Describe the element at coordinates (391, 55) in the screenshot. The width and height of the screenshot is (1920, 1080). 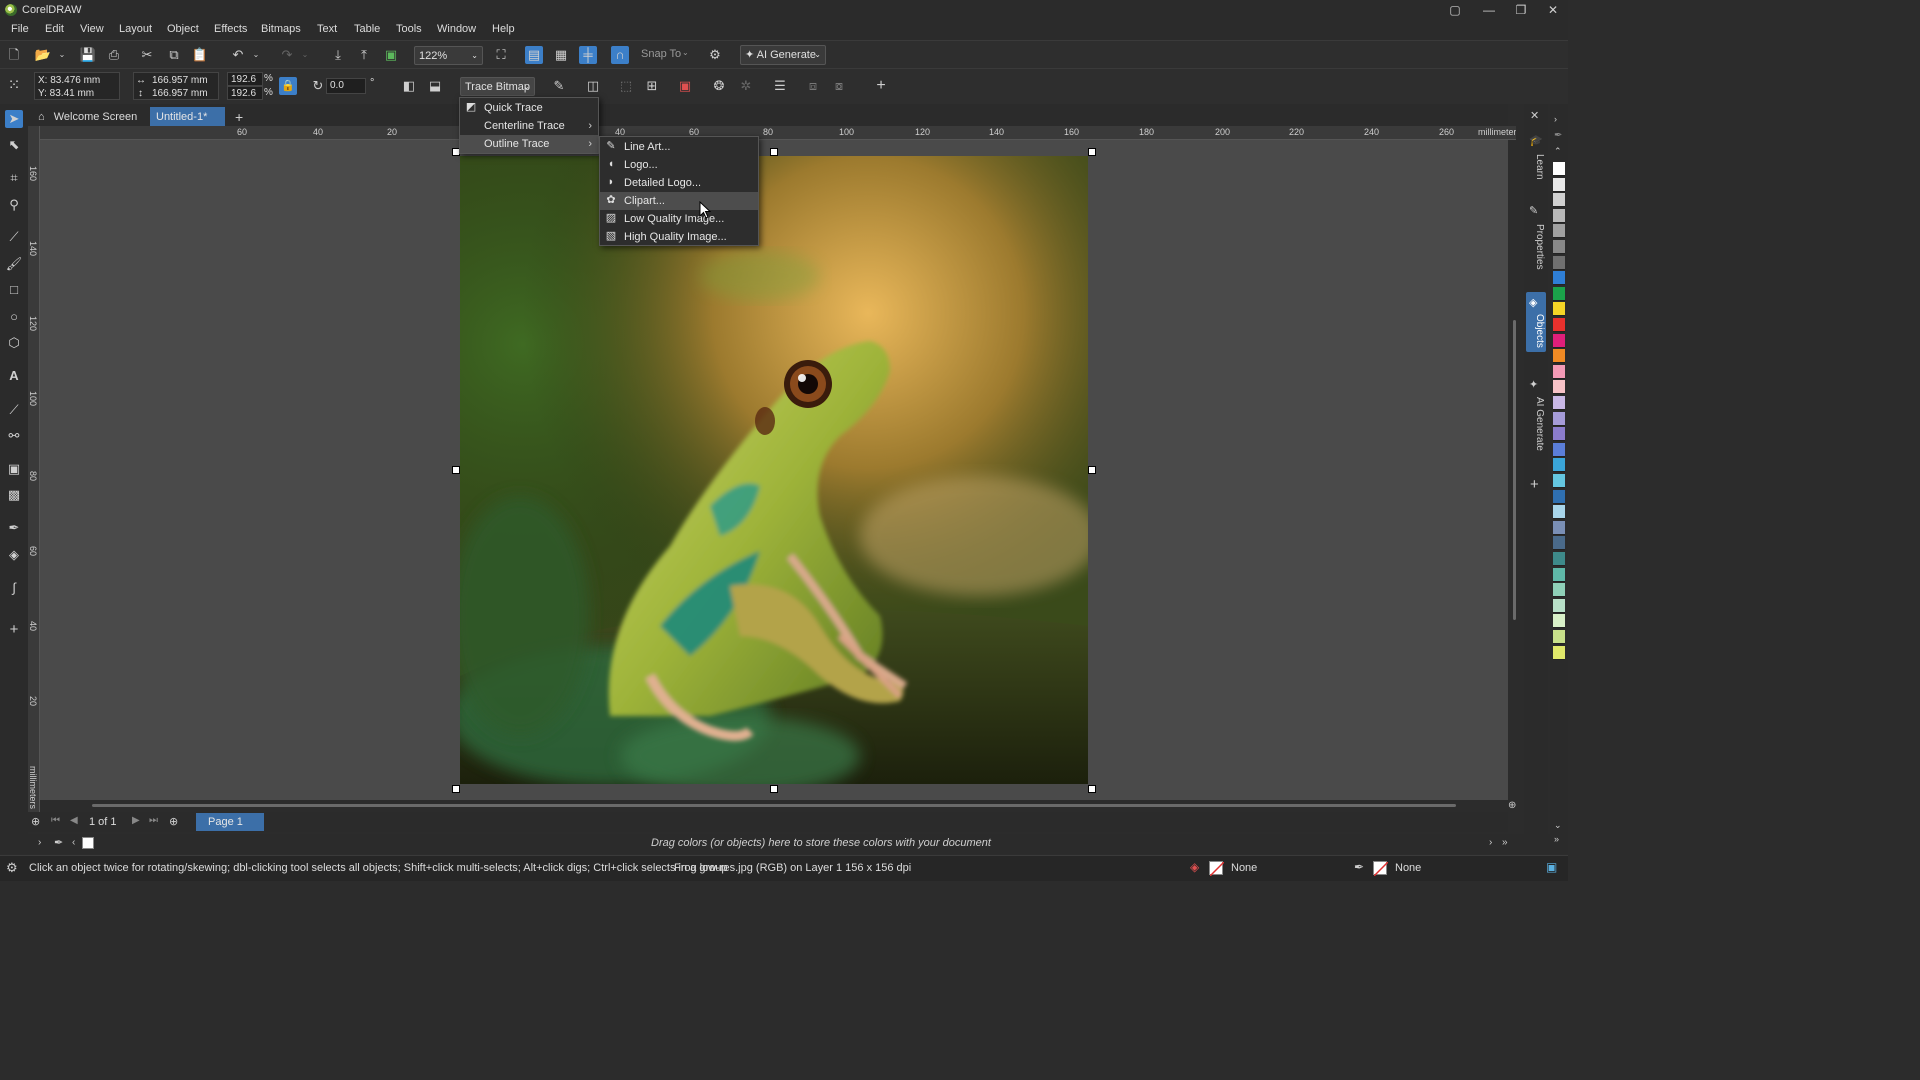
I see `publish-pdf-icon: ▣` at that location.